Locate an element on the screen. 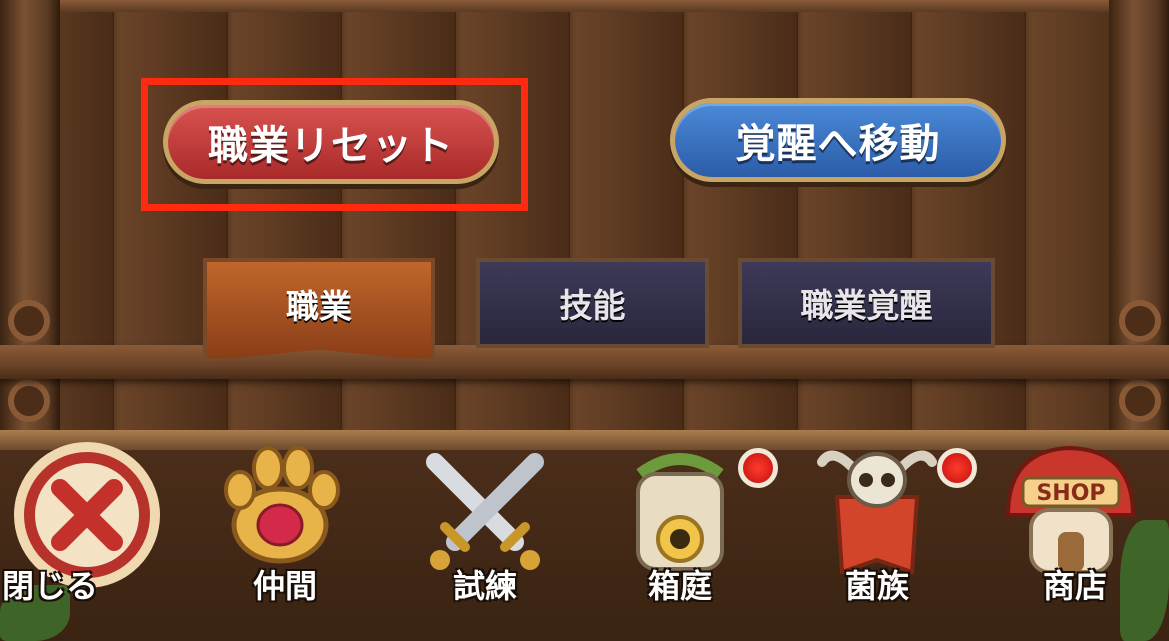 This screenshot has height=641, width=1169. shop-sign-text: SHOP is located at coordinates (1070, 493).